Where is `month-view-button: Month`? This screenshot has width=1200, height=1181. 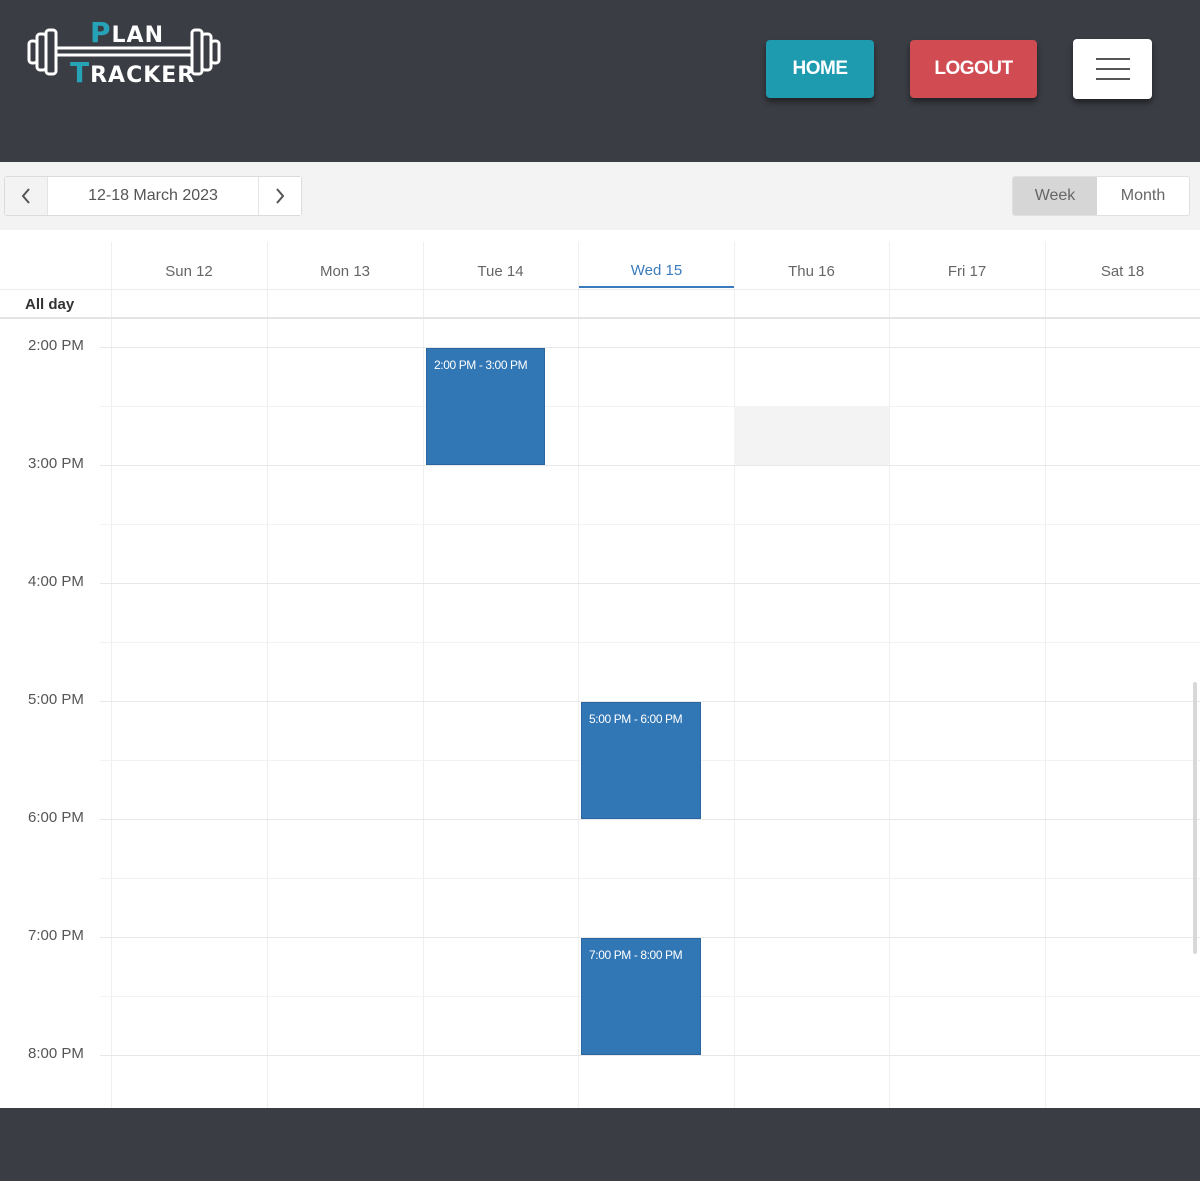
month-view-button: Month is located at coordinates (1143, 196).